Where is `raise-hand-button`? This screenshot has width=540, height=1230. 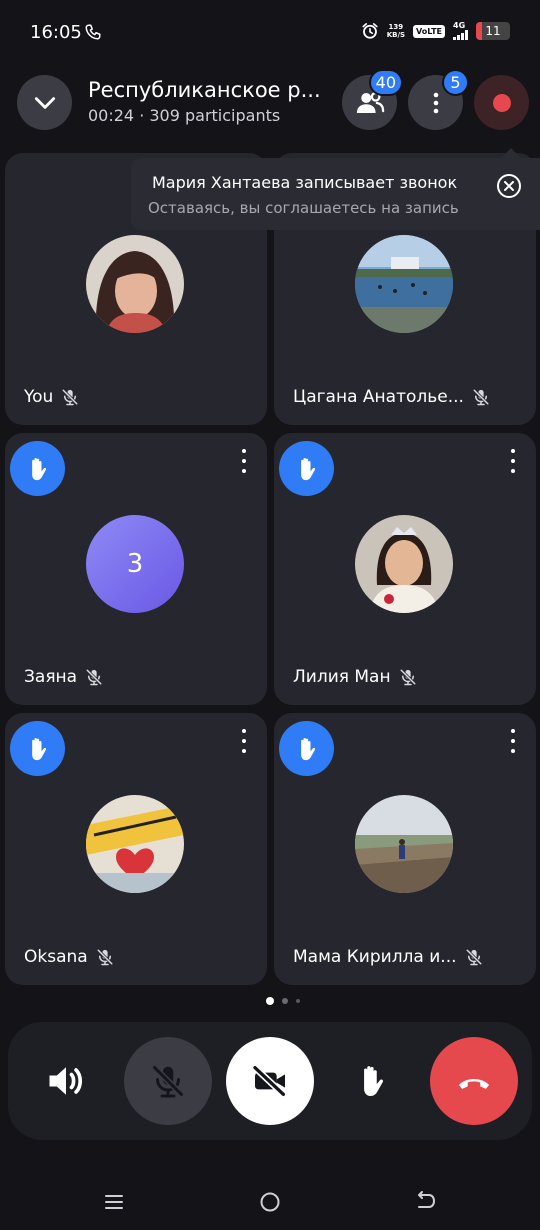
raise-hand-button is located at coordinates (372, 1081).